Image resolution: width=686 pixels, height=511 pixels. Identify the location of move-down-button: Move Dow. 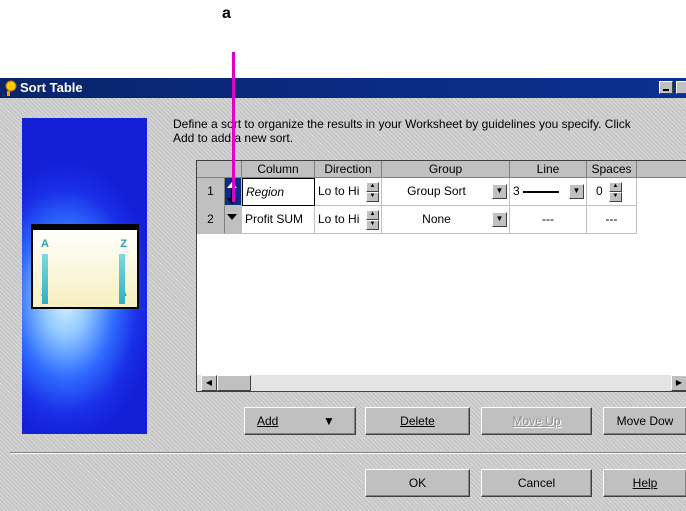
(644, 421).